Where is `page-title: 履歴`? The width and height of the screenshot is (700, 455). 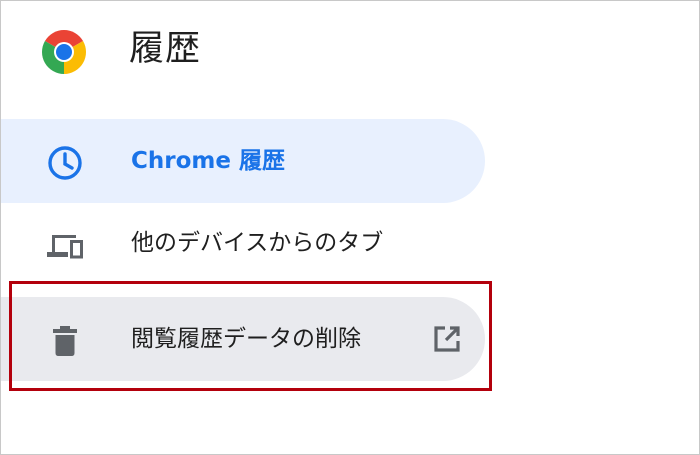
page-title: 履歴 is located at coordinates (165, 49).